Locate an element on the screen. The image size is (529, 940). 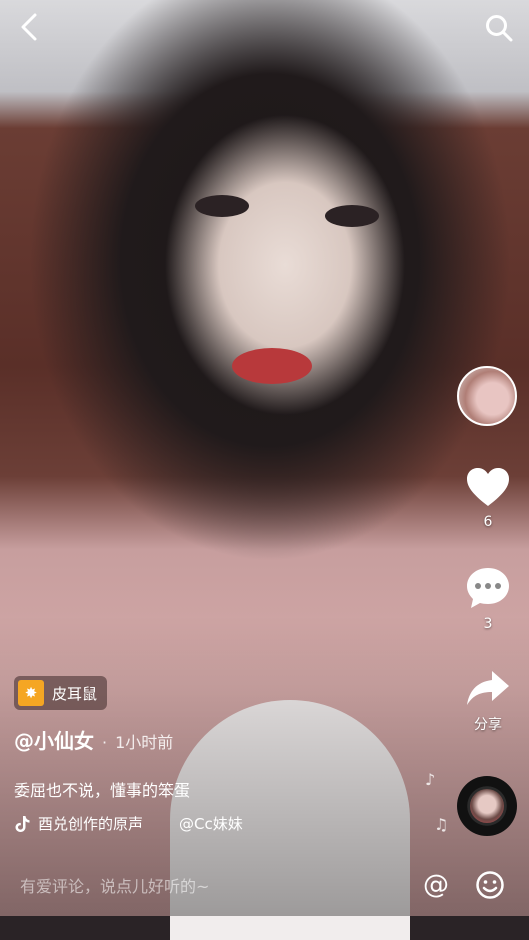
music-title: 酉兑创作的原声 is located at coordinates (91, 824).